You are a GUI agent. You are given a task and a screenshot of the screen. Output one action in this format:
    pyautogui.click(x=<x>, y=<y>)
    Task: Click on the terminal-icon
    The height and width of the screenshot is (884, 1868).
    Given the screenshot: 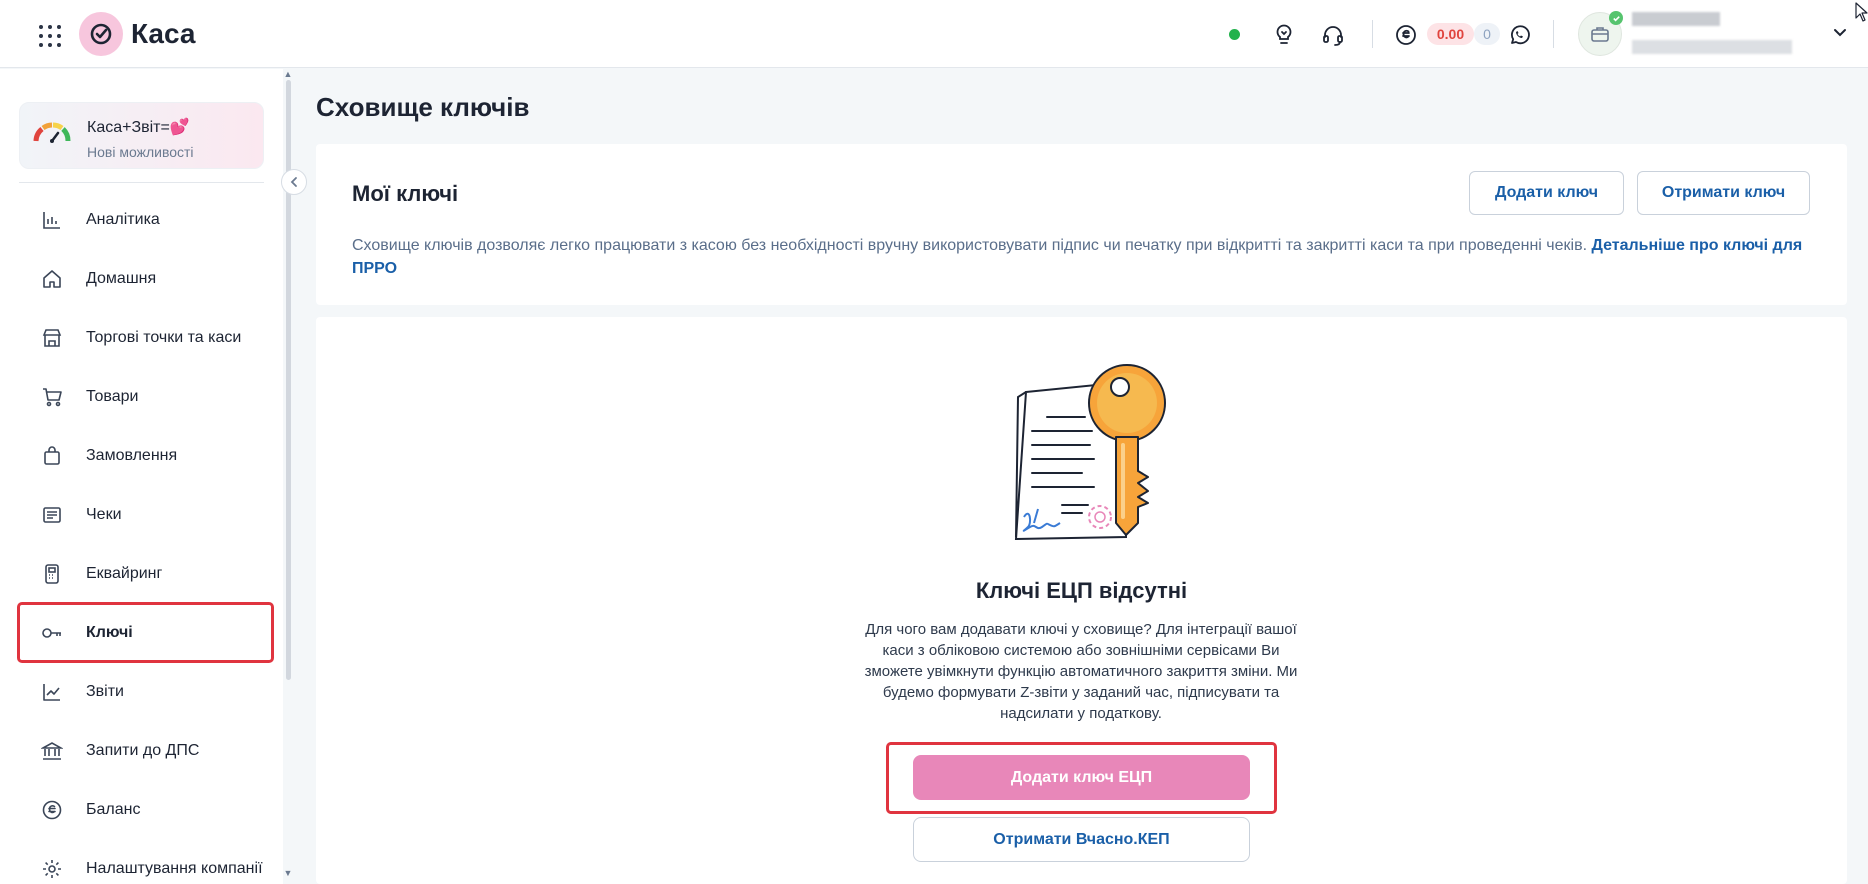 What is the action you would take?
    pyautogui.click(x=52, y=574)
    